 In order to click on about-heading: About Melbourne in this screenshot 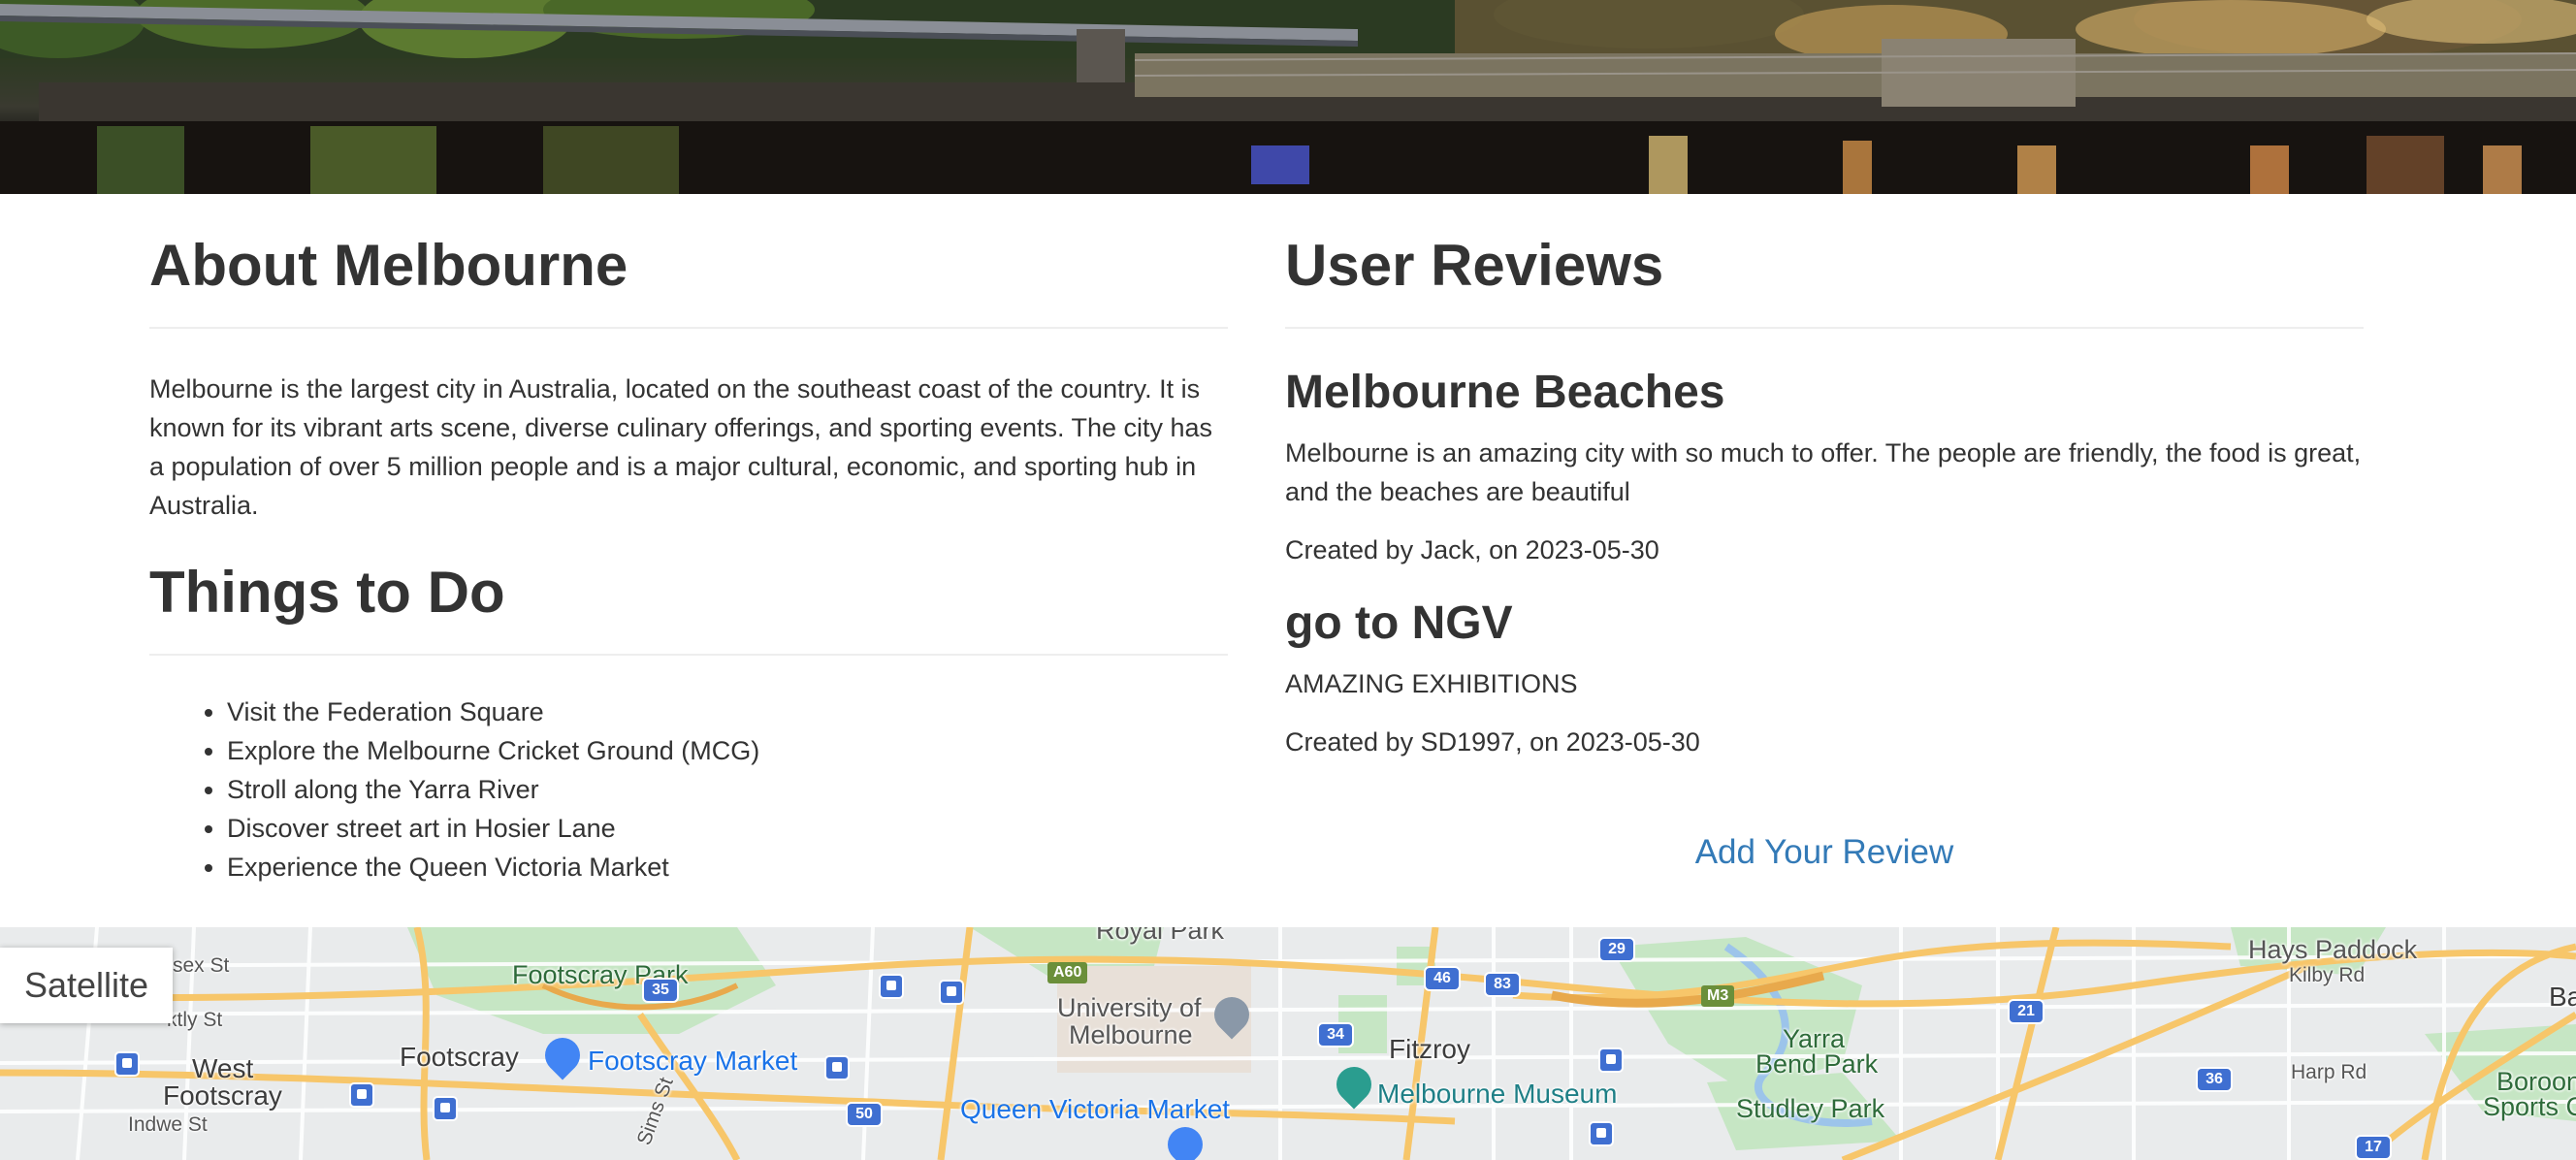, I will do `click(388, 265)`.